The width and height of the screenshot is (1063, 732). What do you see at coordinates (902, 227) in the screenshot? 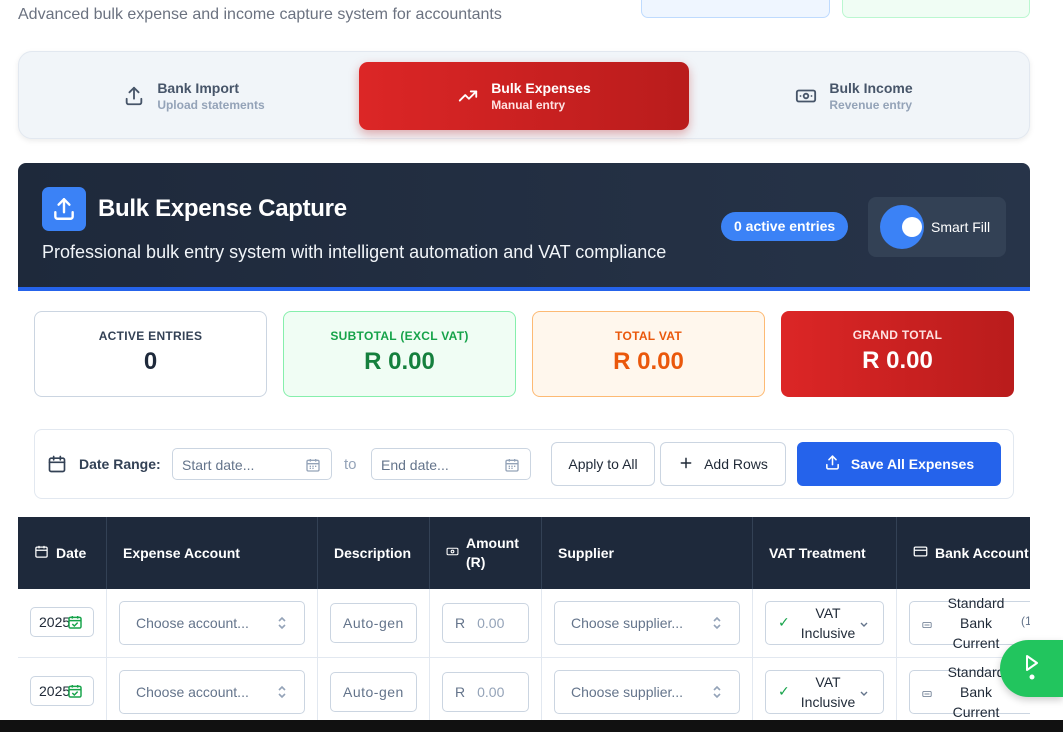
I see `smart-fill-toggle` at bounding box center [902, 227].